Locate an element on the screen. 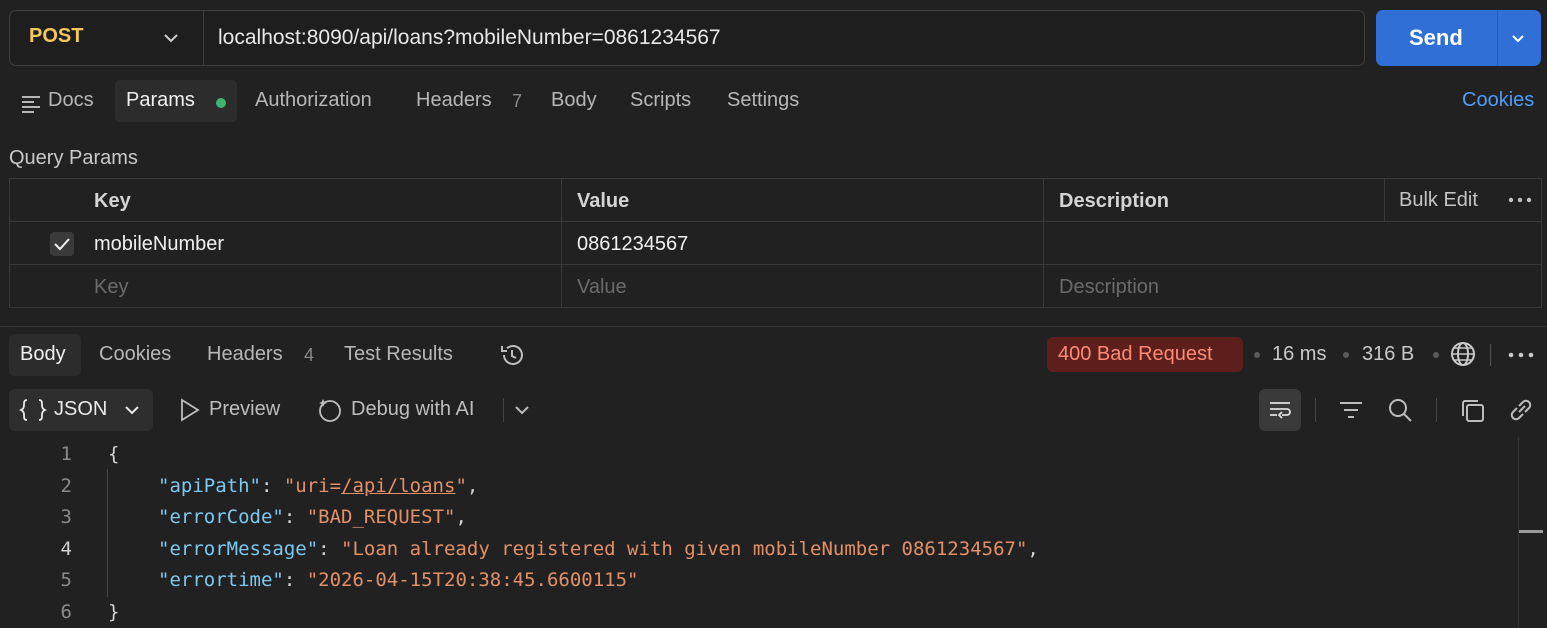 The height and width of the screenshot is (628, 1547). column-header-key: Key is located at coordinates (112, 201).